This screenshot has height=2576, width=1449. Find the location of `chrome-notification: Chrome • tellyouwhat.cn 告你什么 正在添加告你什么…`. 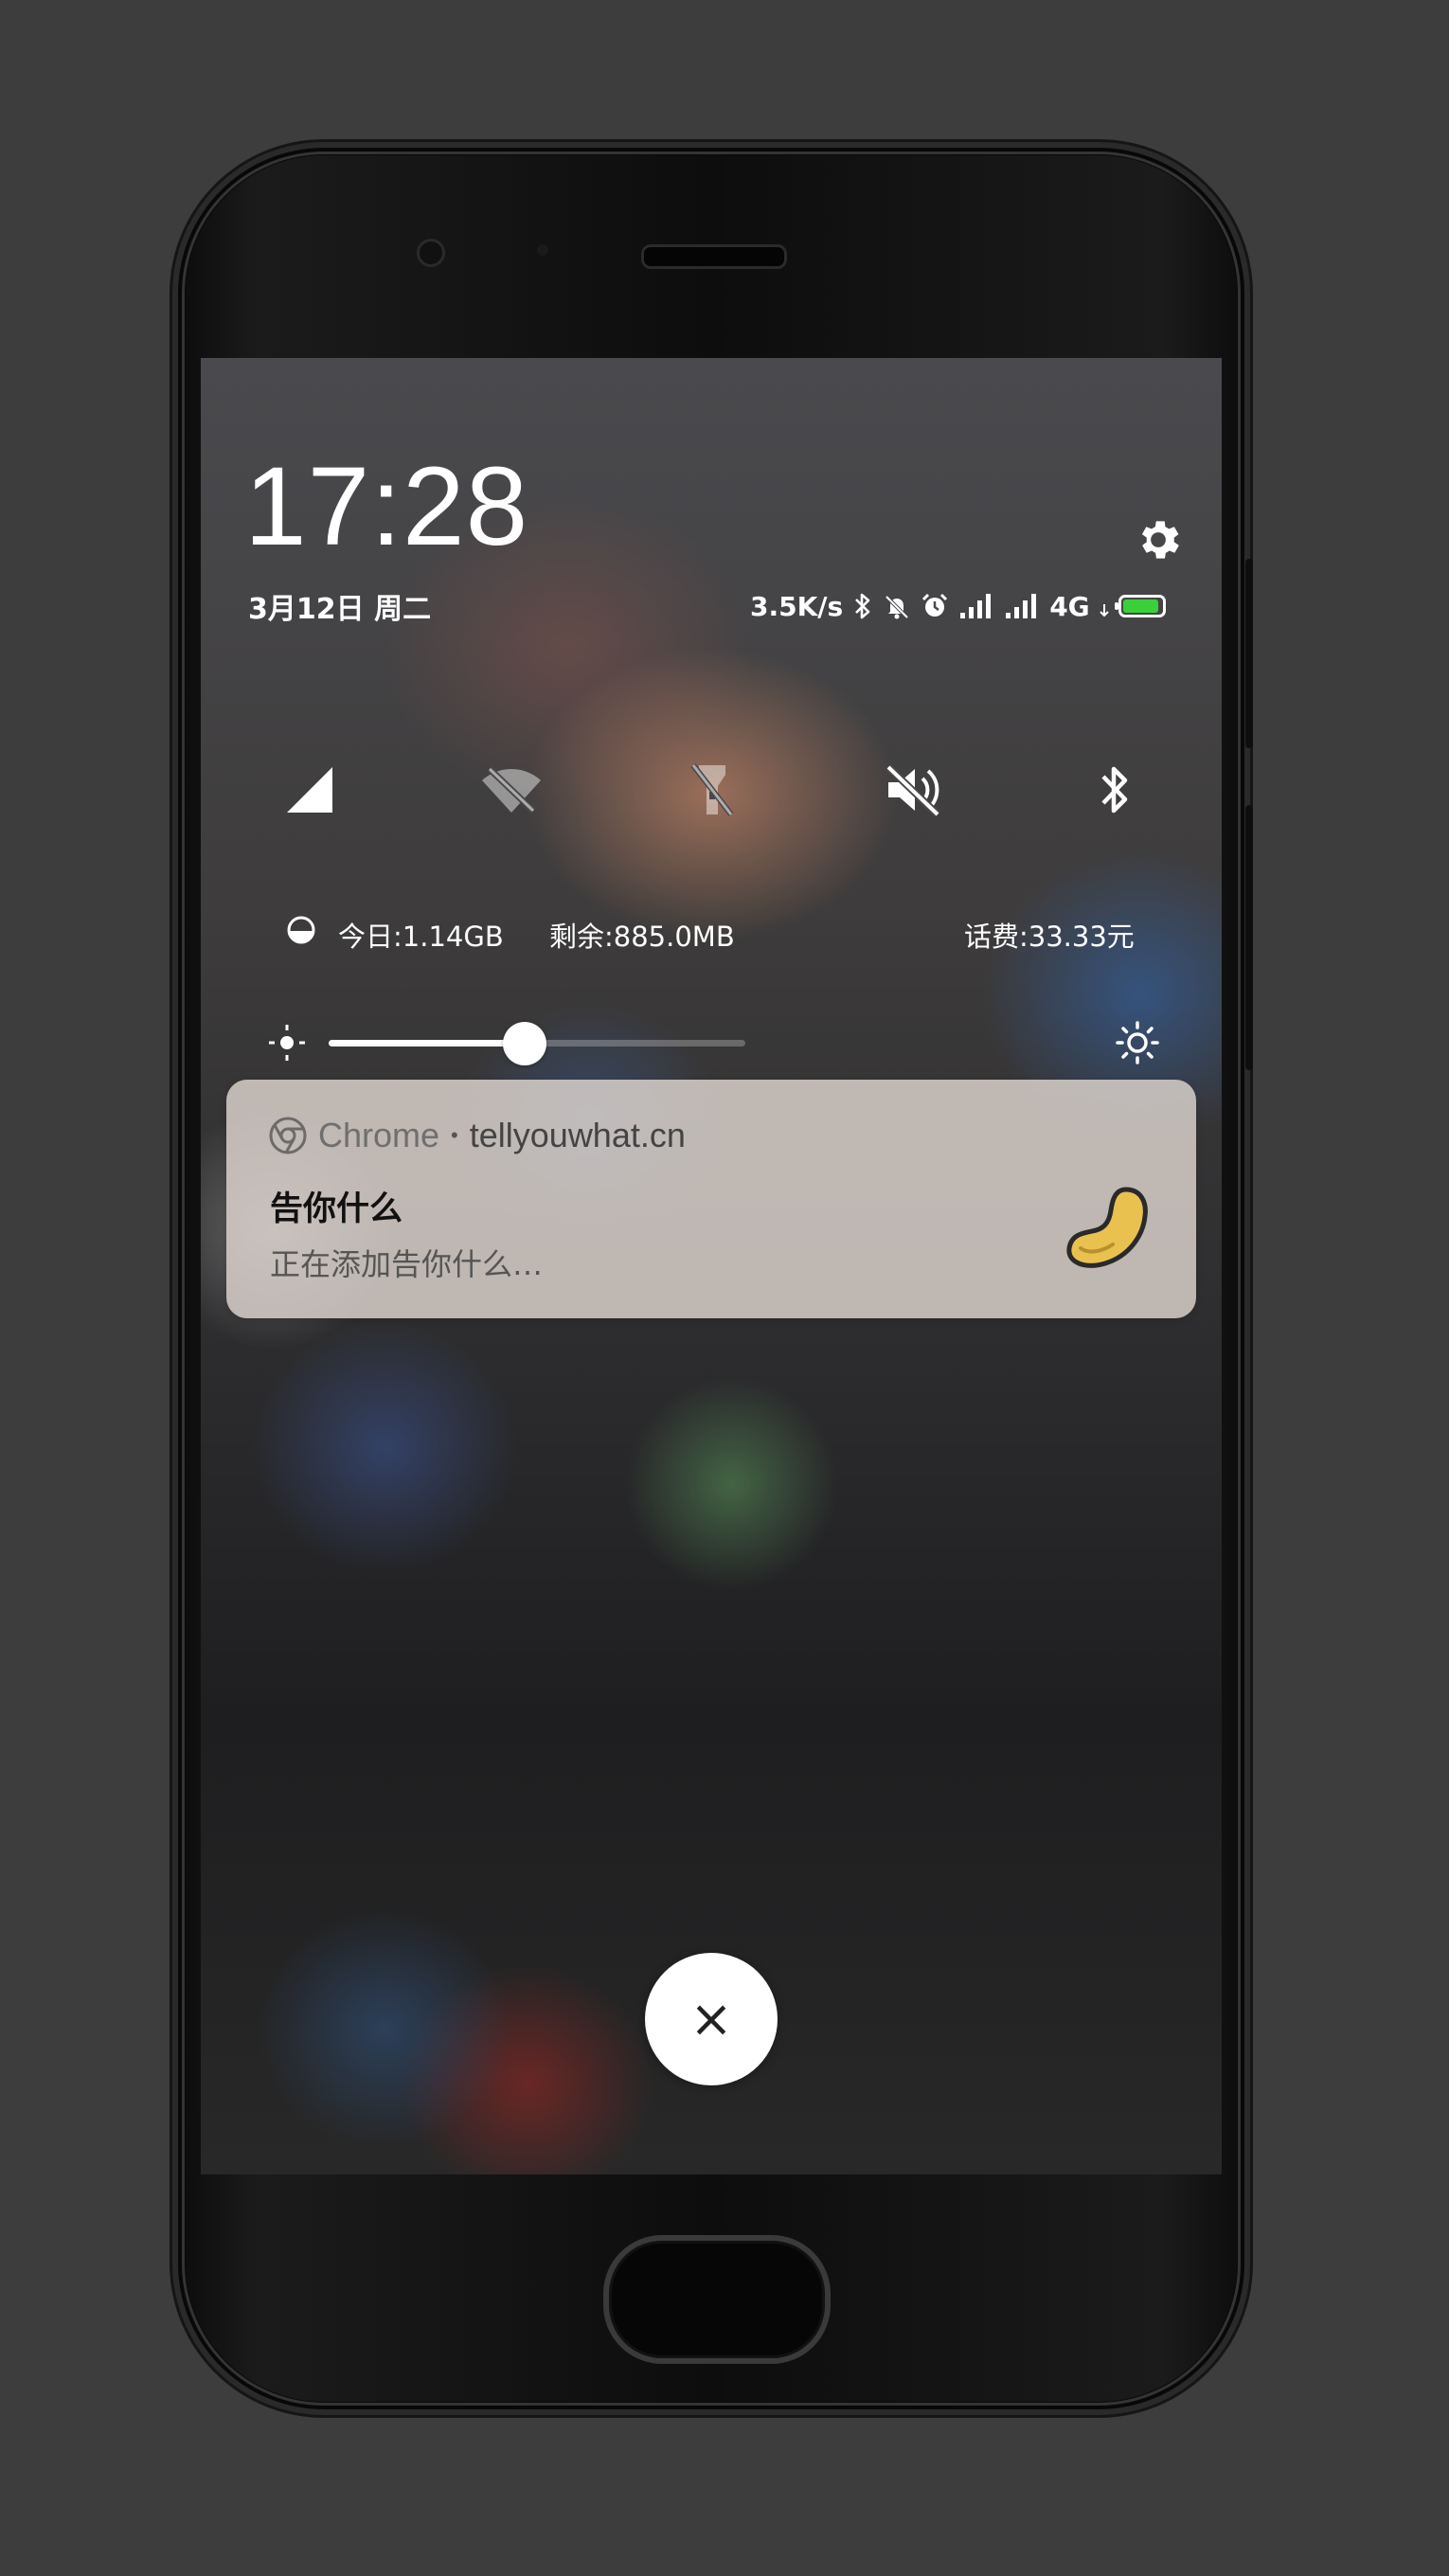

chrome-notification: Chrome • tellyouwhat.cn 告你什么 正在添加告你什么… is located at coordinates (711, 1199).